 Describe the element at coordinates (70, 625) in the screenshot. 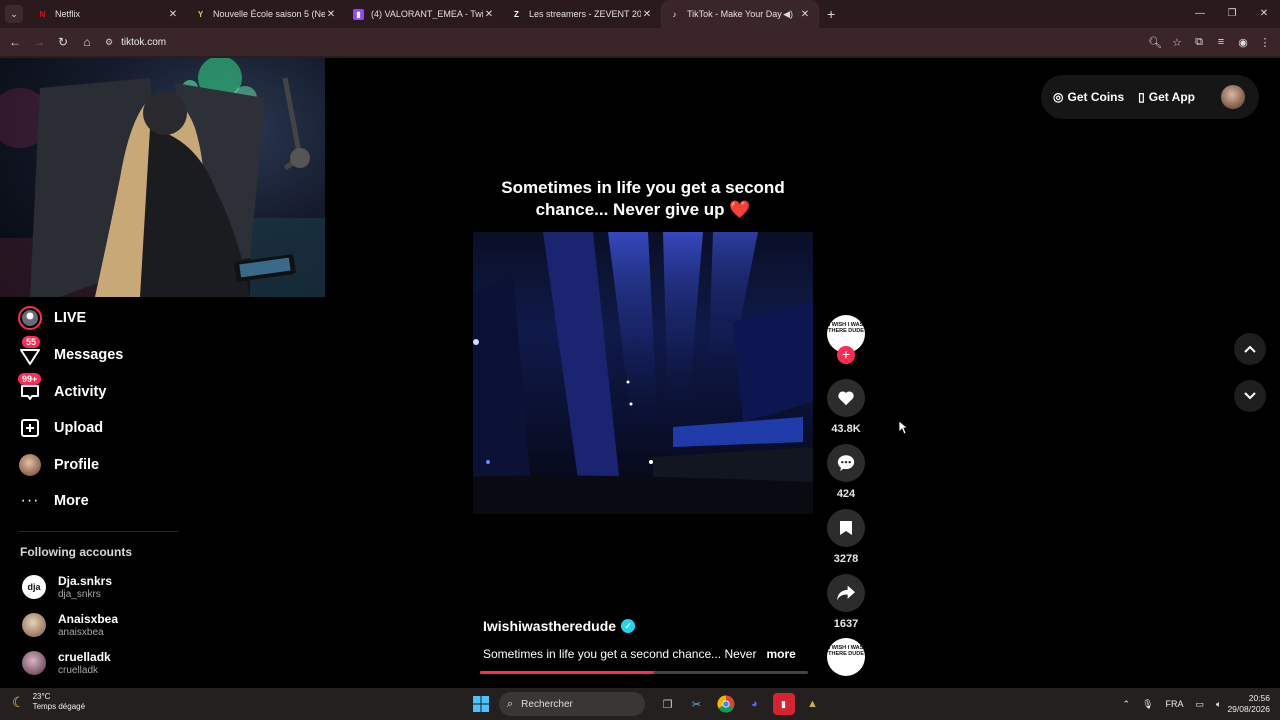

I see `following-account-anaisxbea: Anaisxbea anaisxbea` at that location.